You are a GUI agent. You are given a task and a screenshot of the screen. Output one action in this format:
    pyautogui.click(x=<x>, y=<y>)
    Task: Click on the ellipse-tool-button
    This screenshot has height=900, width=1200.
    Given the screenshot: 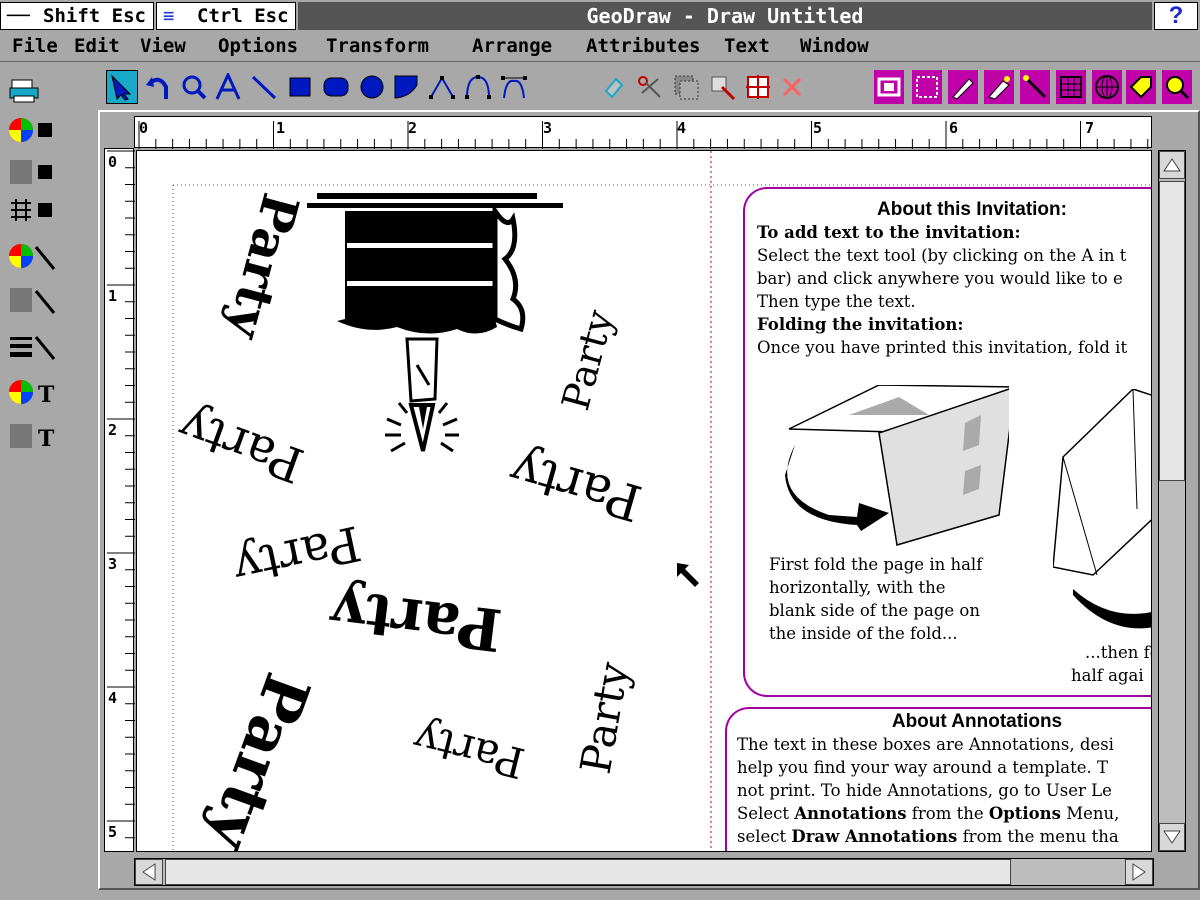 What is the action you would take?
    pyautogui.click(x=372, y=87)
    